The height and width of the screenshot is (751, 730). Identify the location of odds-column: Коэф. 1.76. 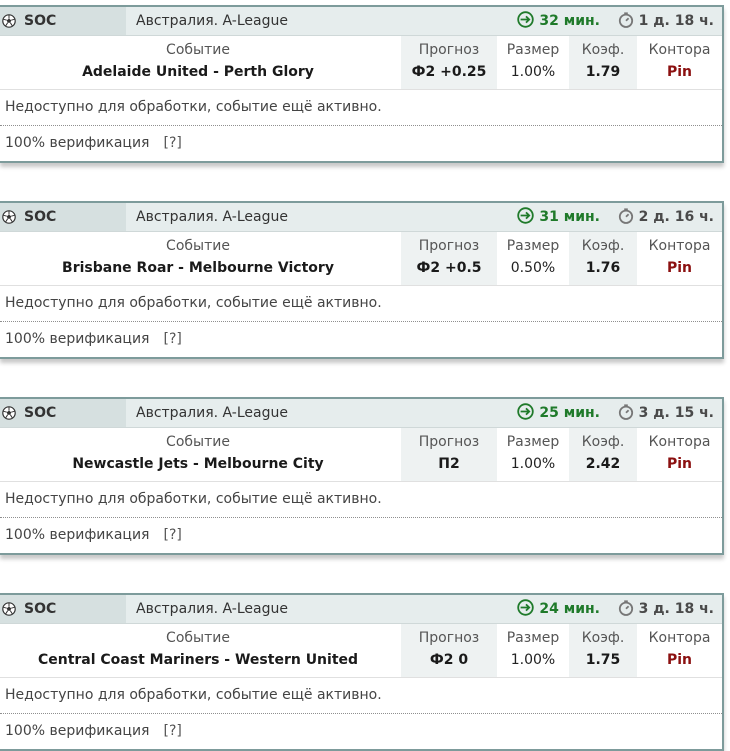
(603, 259).